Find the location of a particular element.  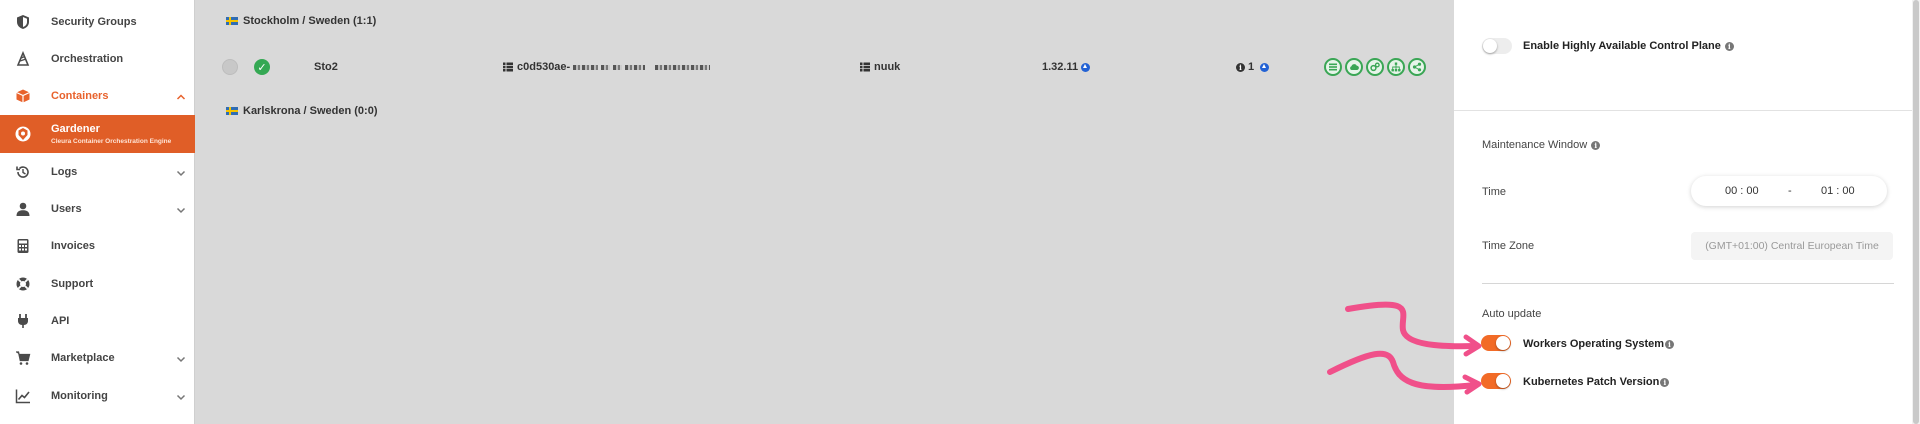

sidebar-item-label: Logs is located at coordinates (64, 171).